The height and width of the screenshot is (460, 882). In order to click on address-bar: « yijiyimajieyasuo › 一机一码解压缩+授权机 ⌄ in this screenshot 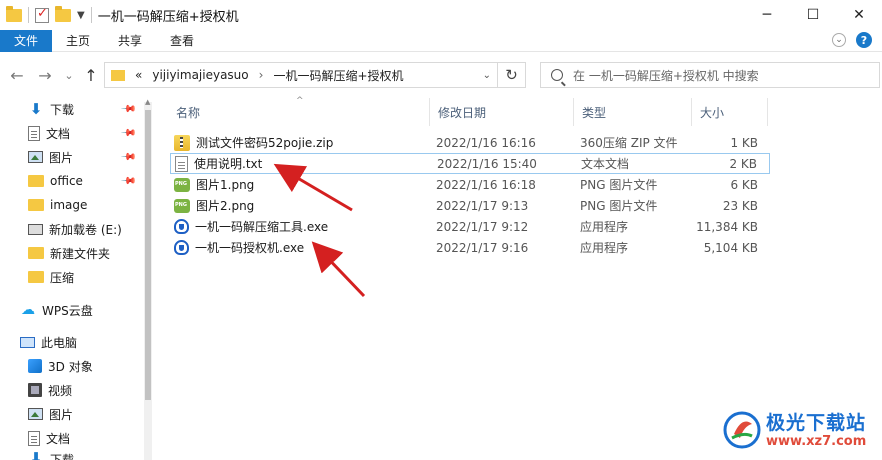, I will do `click(301, 75)`.